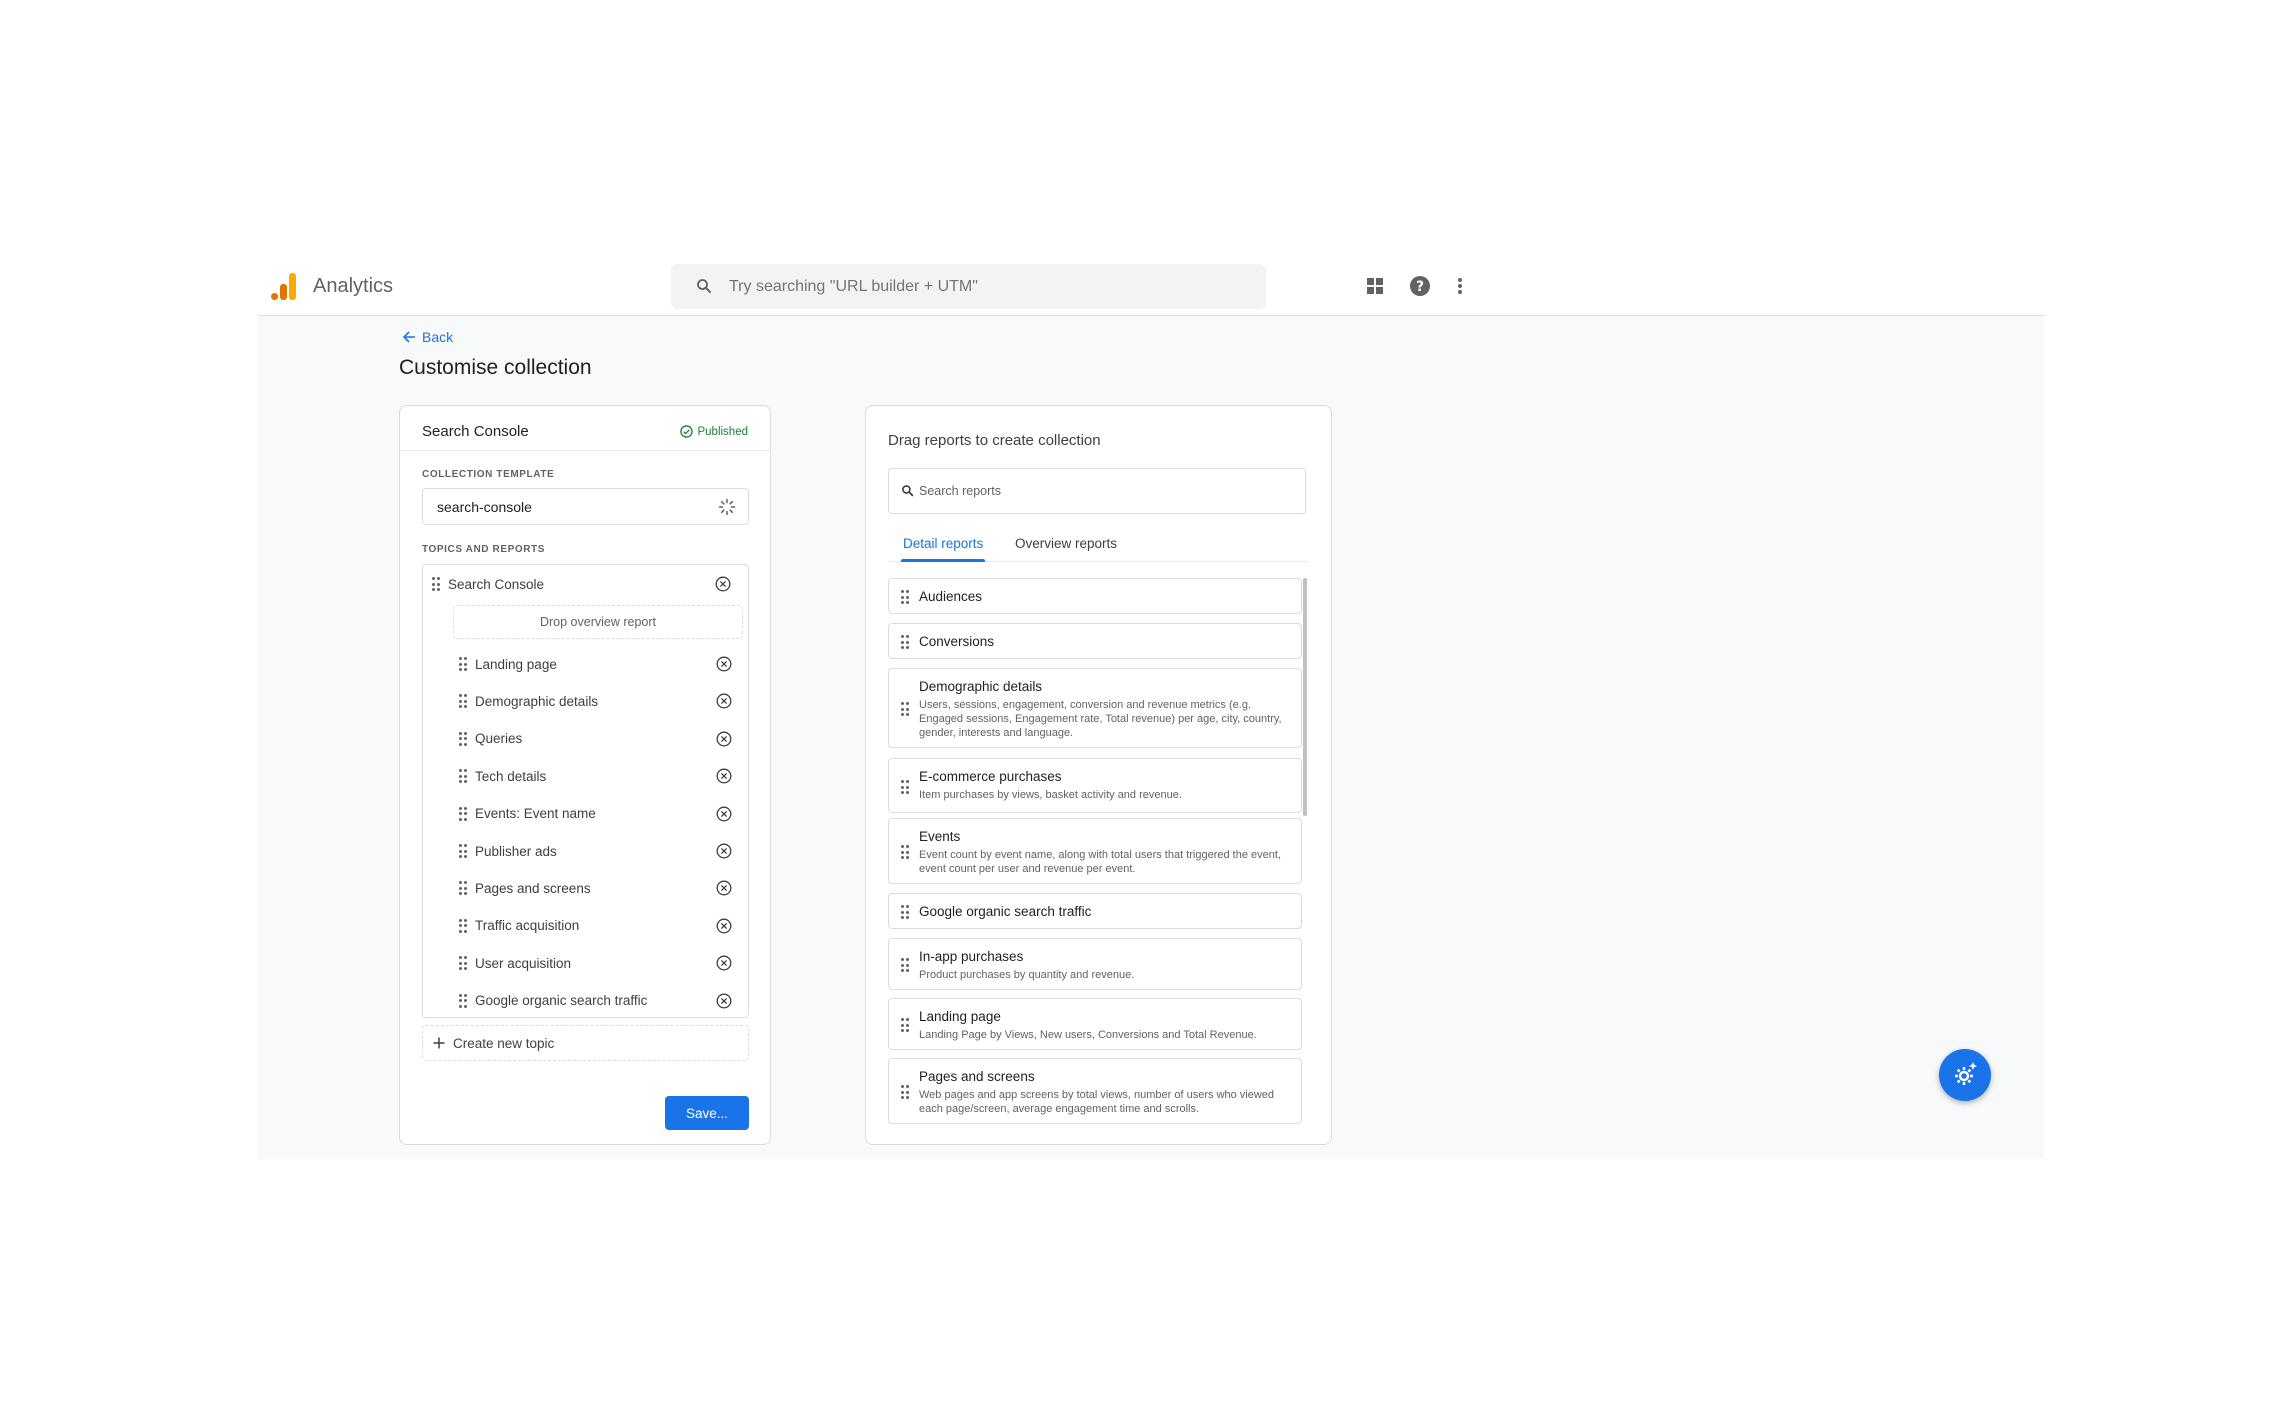  Describe the element at coordinates (523, 963) in the screenshot. I see `topic-report-label: User acquisition` at that location.